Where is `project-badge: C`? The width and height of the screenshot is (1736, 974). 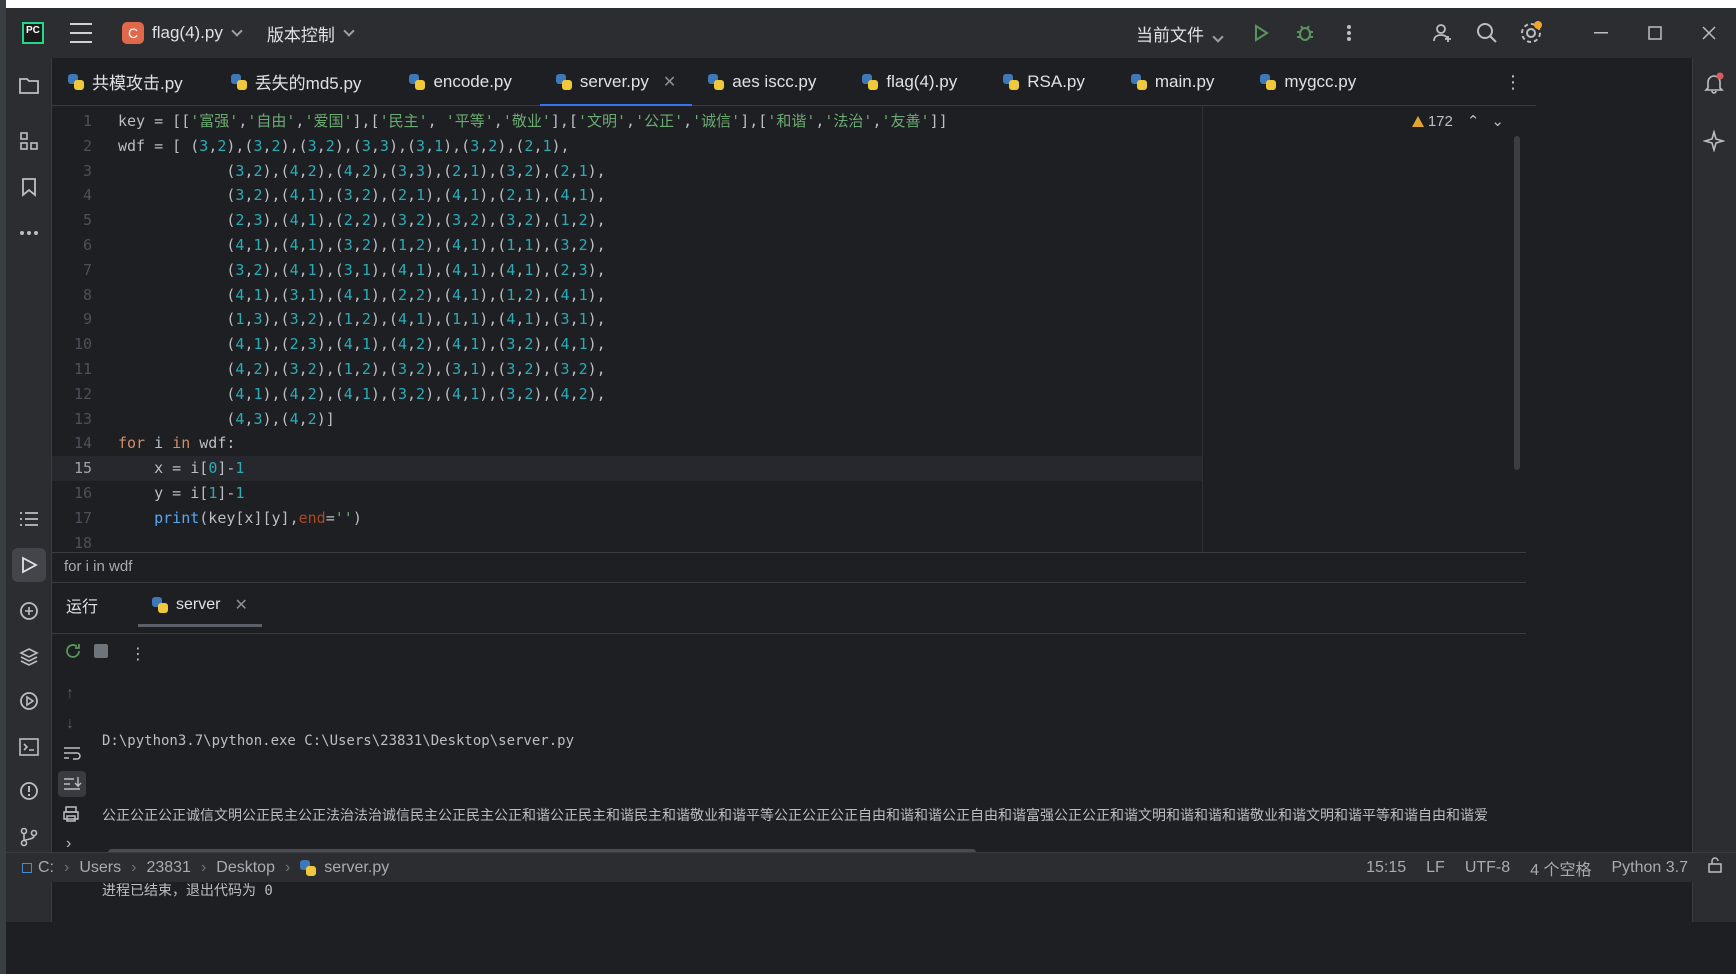 project-badge: C is located at coordinates (133, 33).